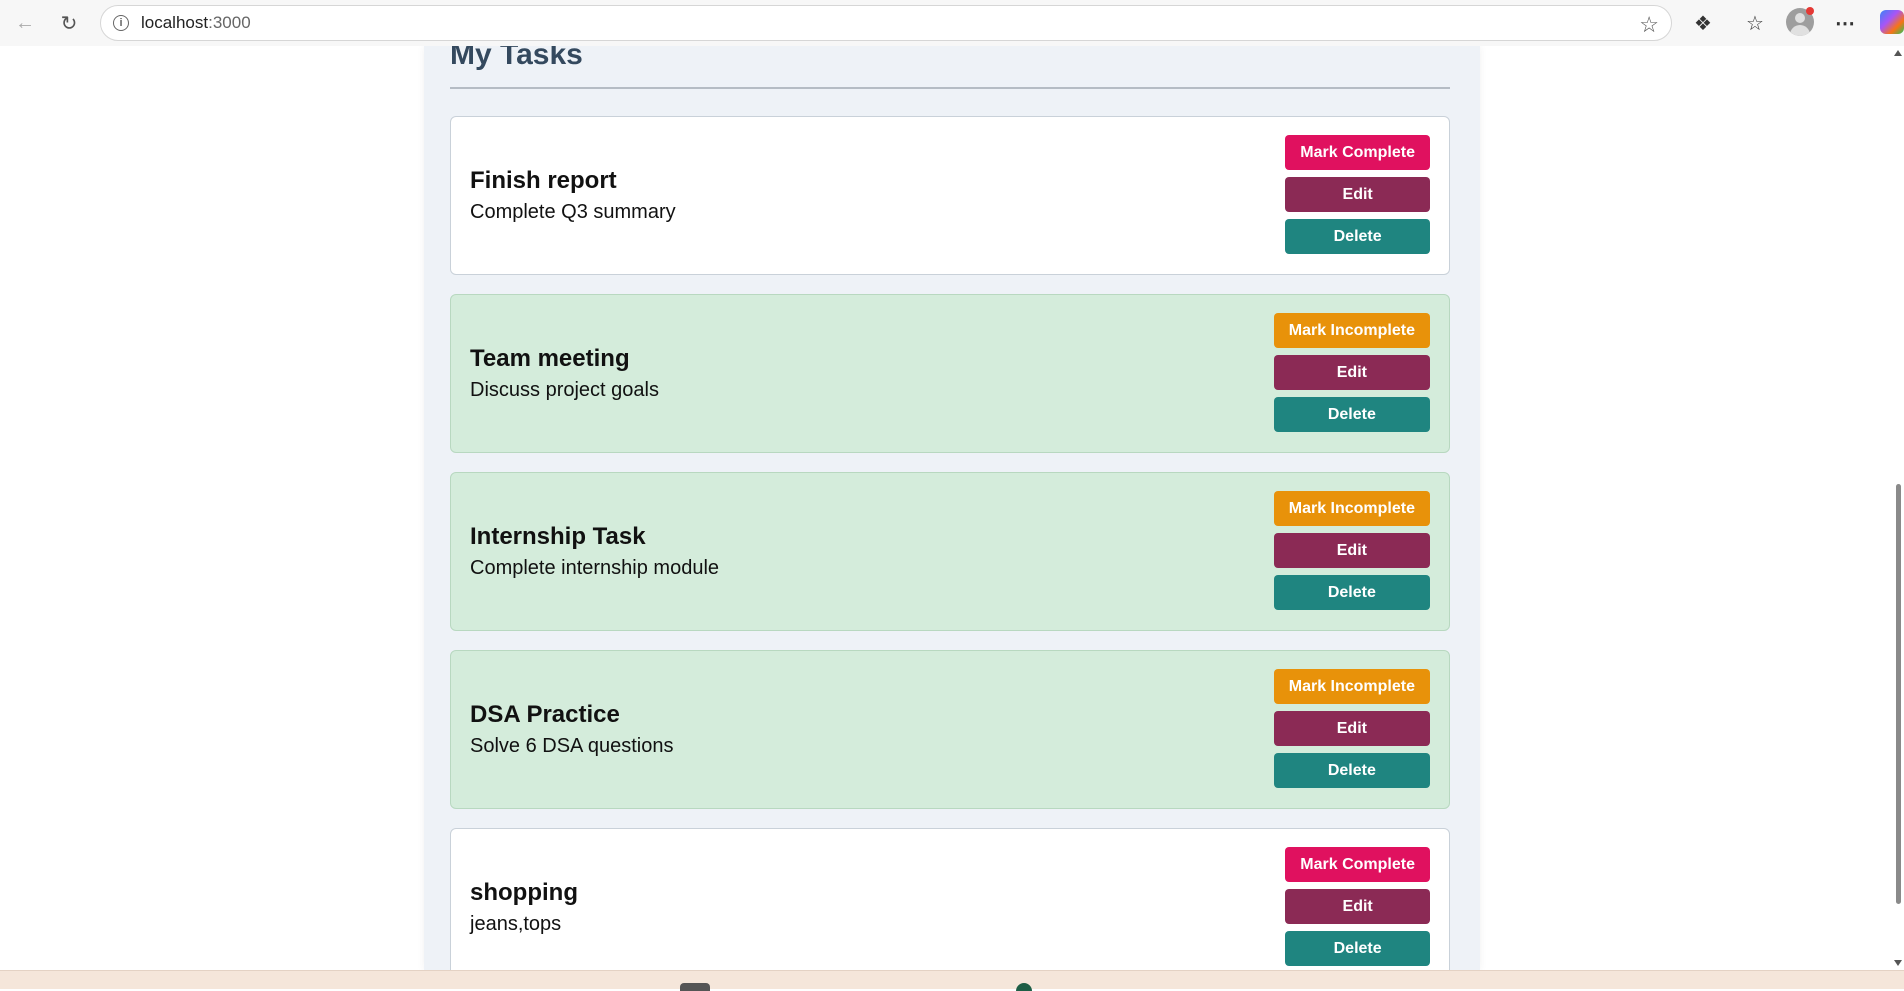  I want to click on url-port: :3000, so click(229, 22).